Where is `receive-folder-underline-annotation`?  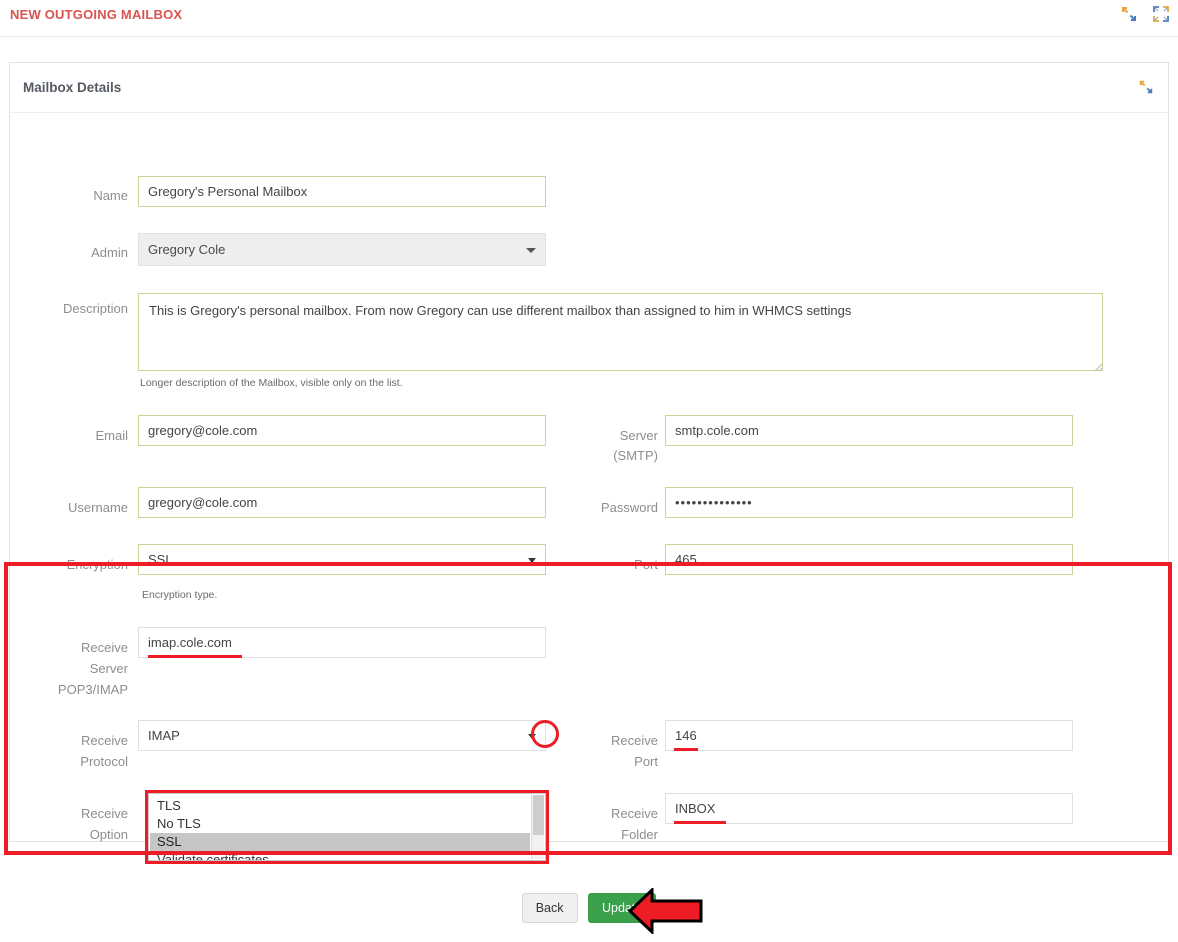
receive-folder-underline-annotation is located at coordinates (700, 822).